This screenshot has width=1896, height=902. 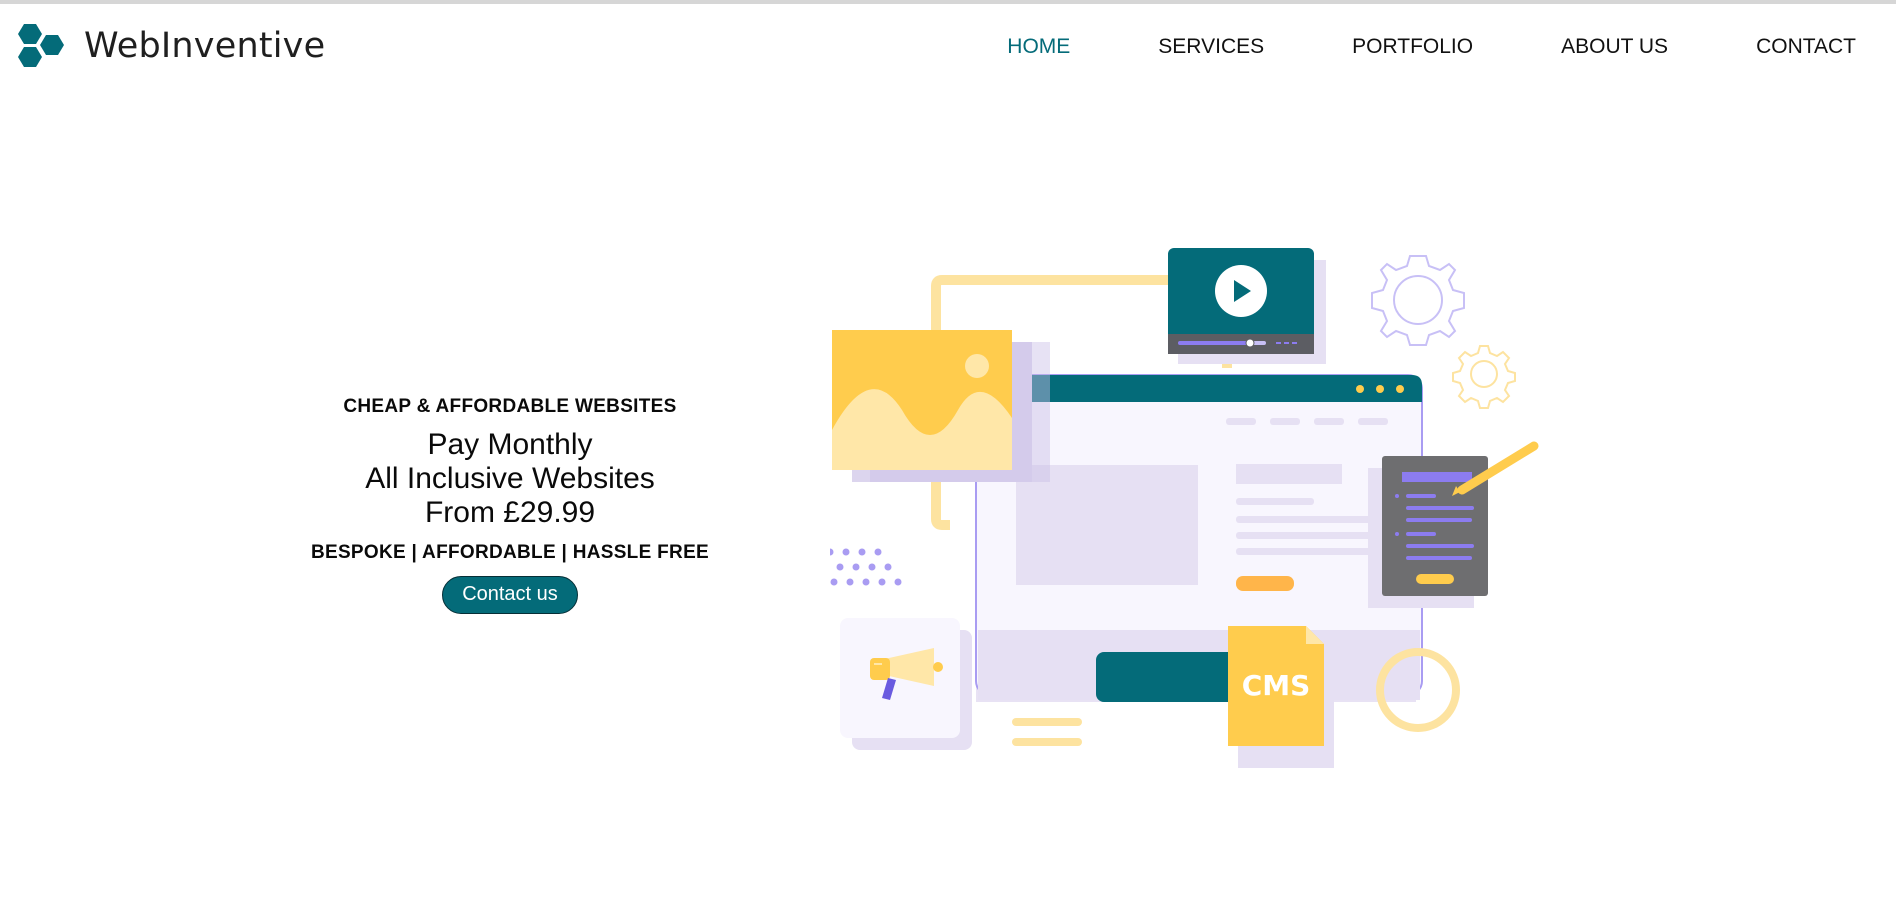 What do you see at coordinates (1484, 377) in the screenshot?
I see `small-gear-icon` at bounding box center [1484, 377].